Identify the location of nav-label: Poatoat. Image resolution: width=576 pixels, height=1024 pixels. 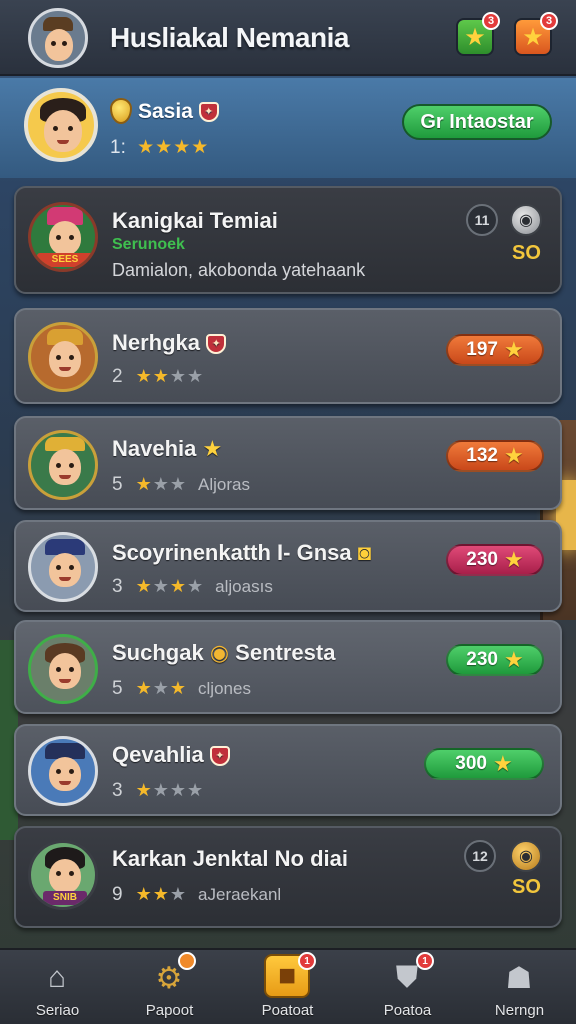
(287, 1010).